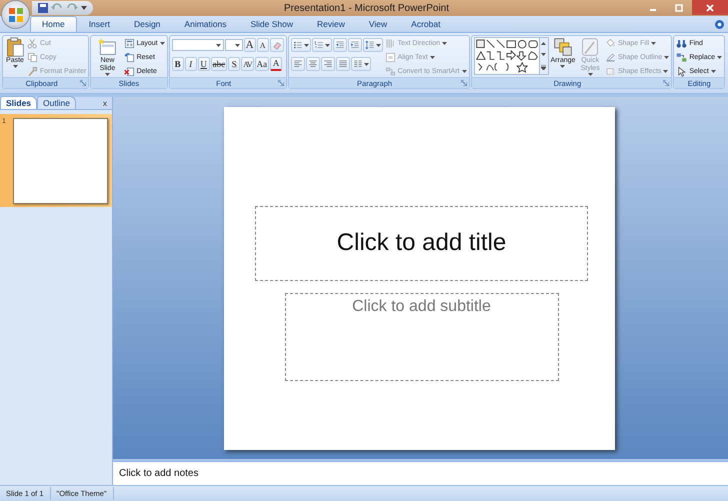 The image size is (728, 501). Describe the element at coordinates (543, 54) in the screenshot. I see `scroll-down-icon` at that location.